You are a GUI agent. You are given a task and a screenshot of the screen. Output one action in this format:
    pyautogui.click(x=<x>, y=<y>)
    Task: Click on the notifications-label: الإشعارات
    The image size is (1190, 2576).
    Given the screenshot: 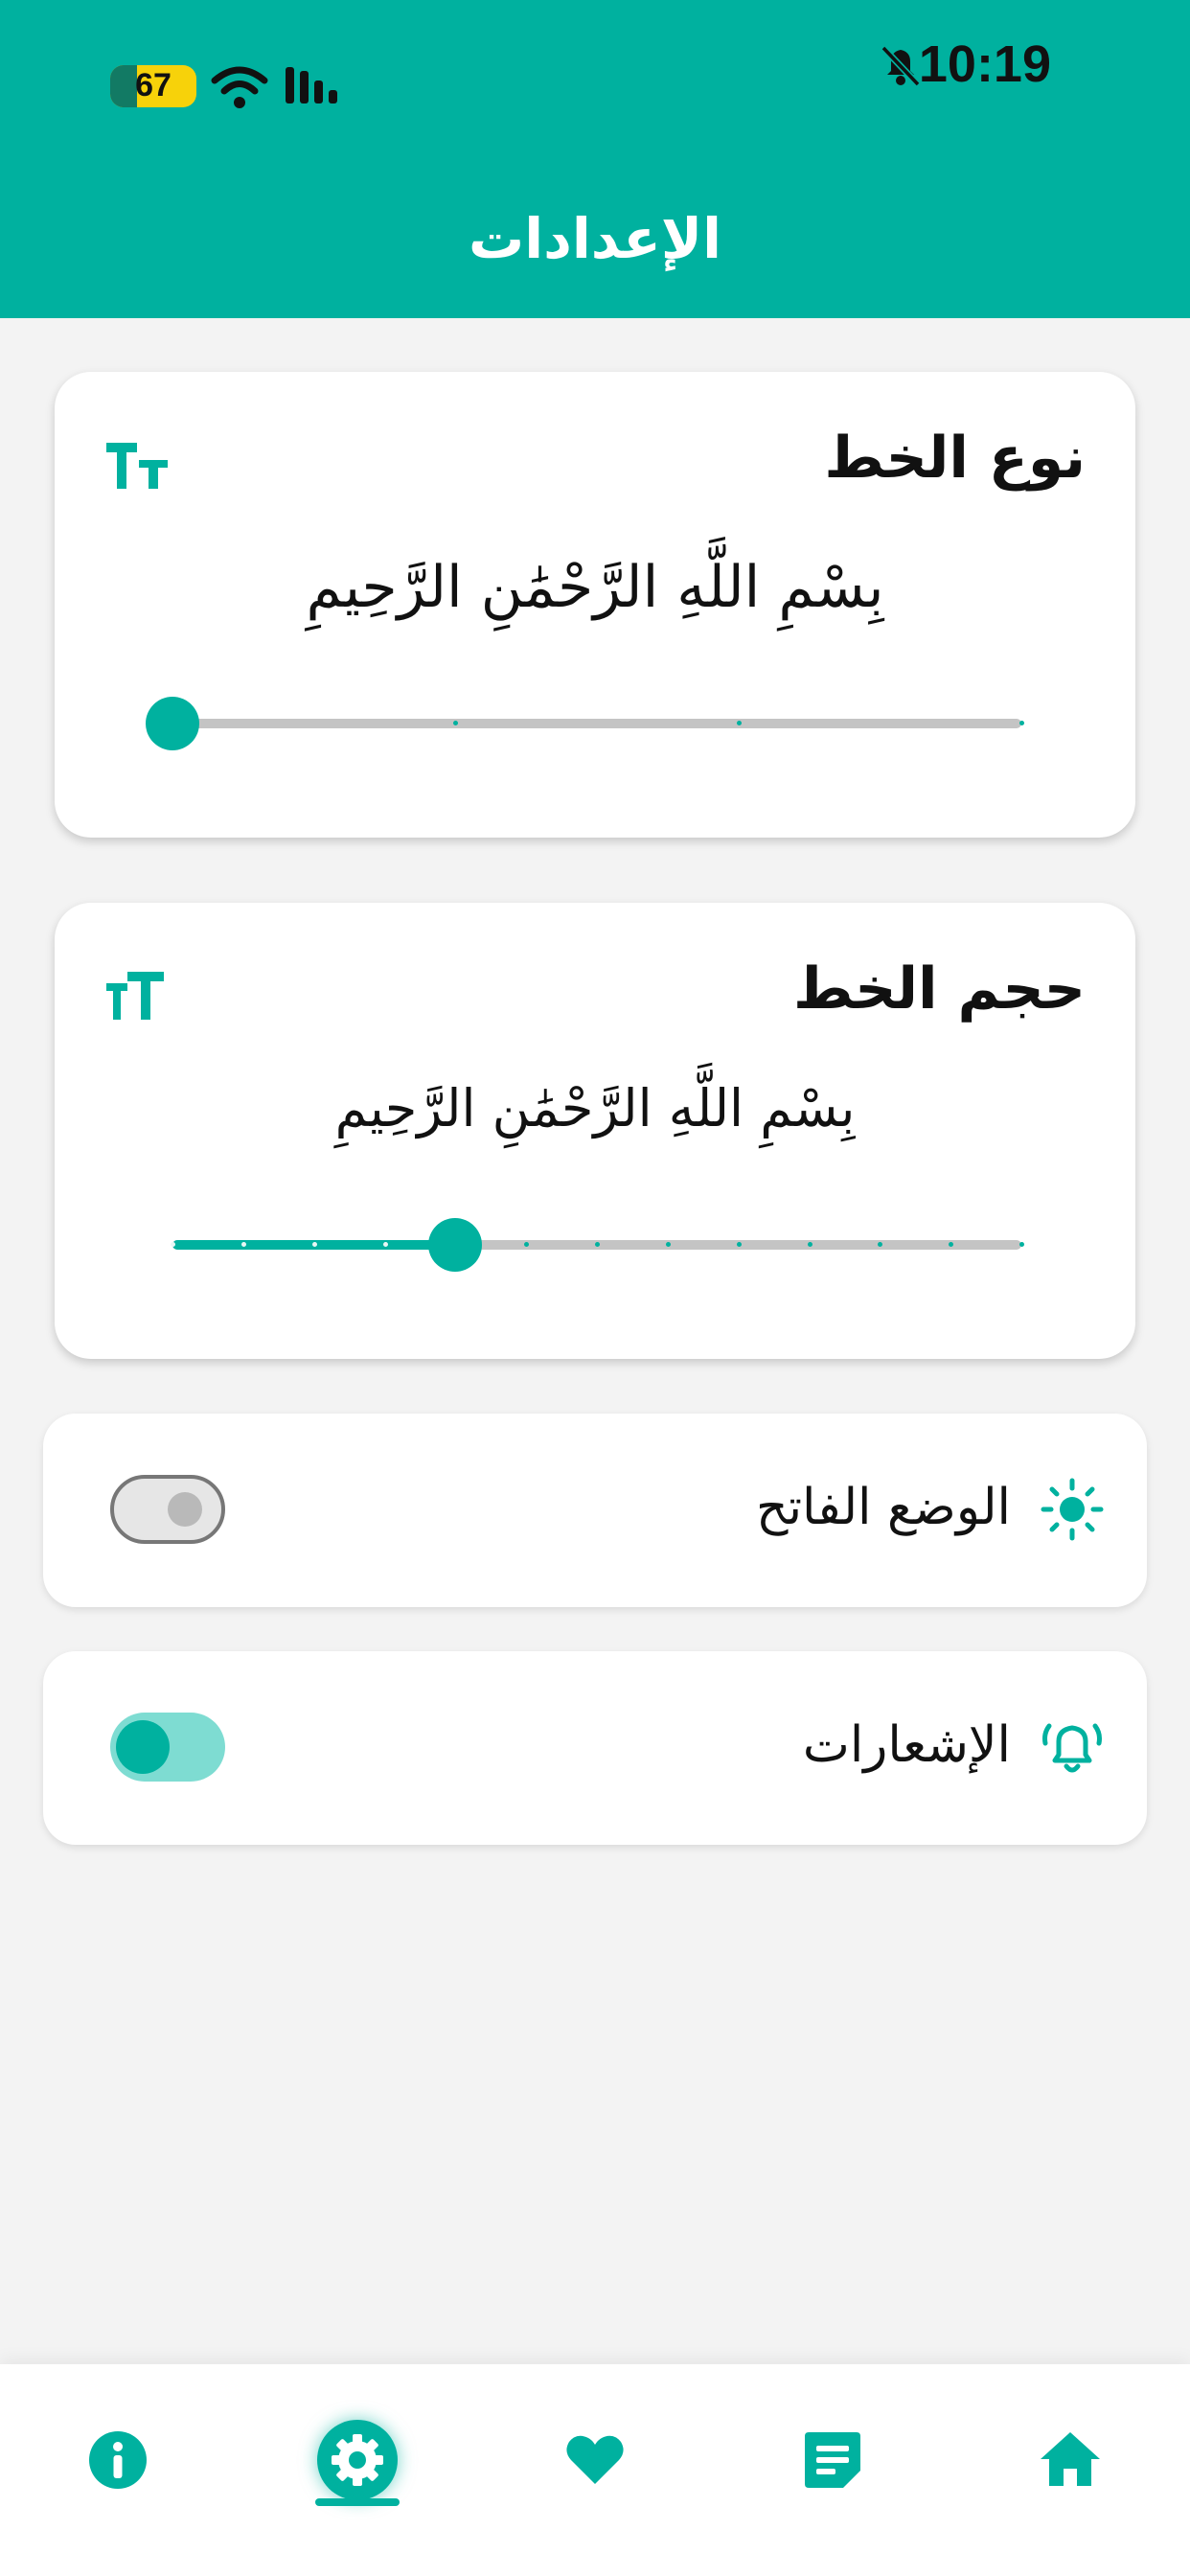 What is the action you would take?
    pyautogui.click(x=906, y=1745)
    